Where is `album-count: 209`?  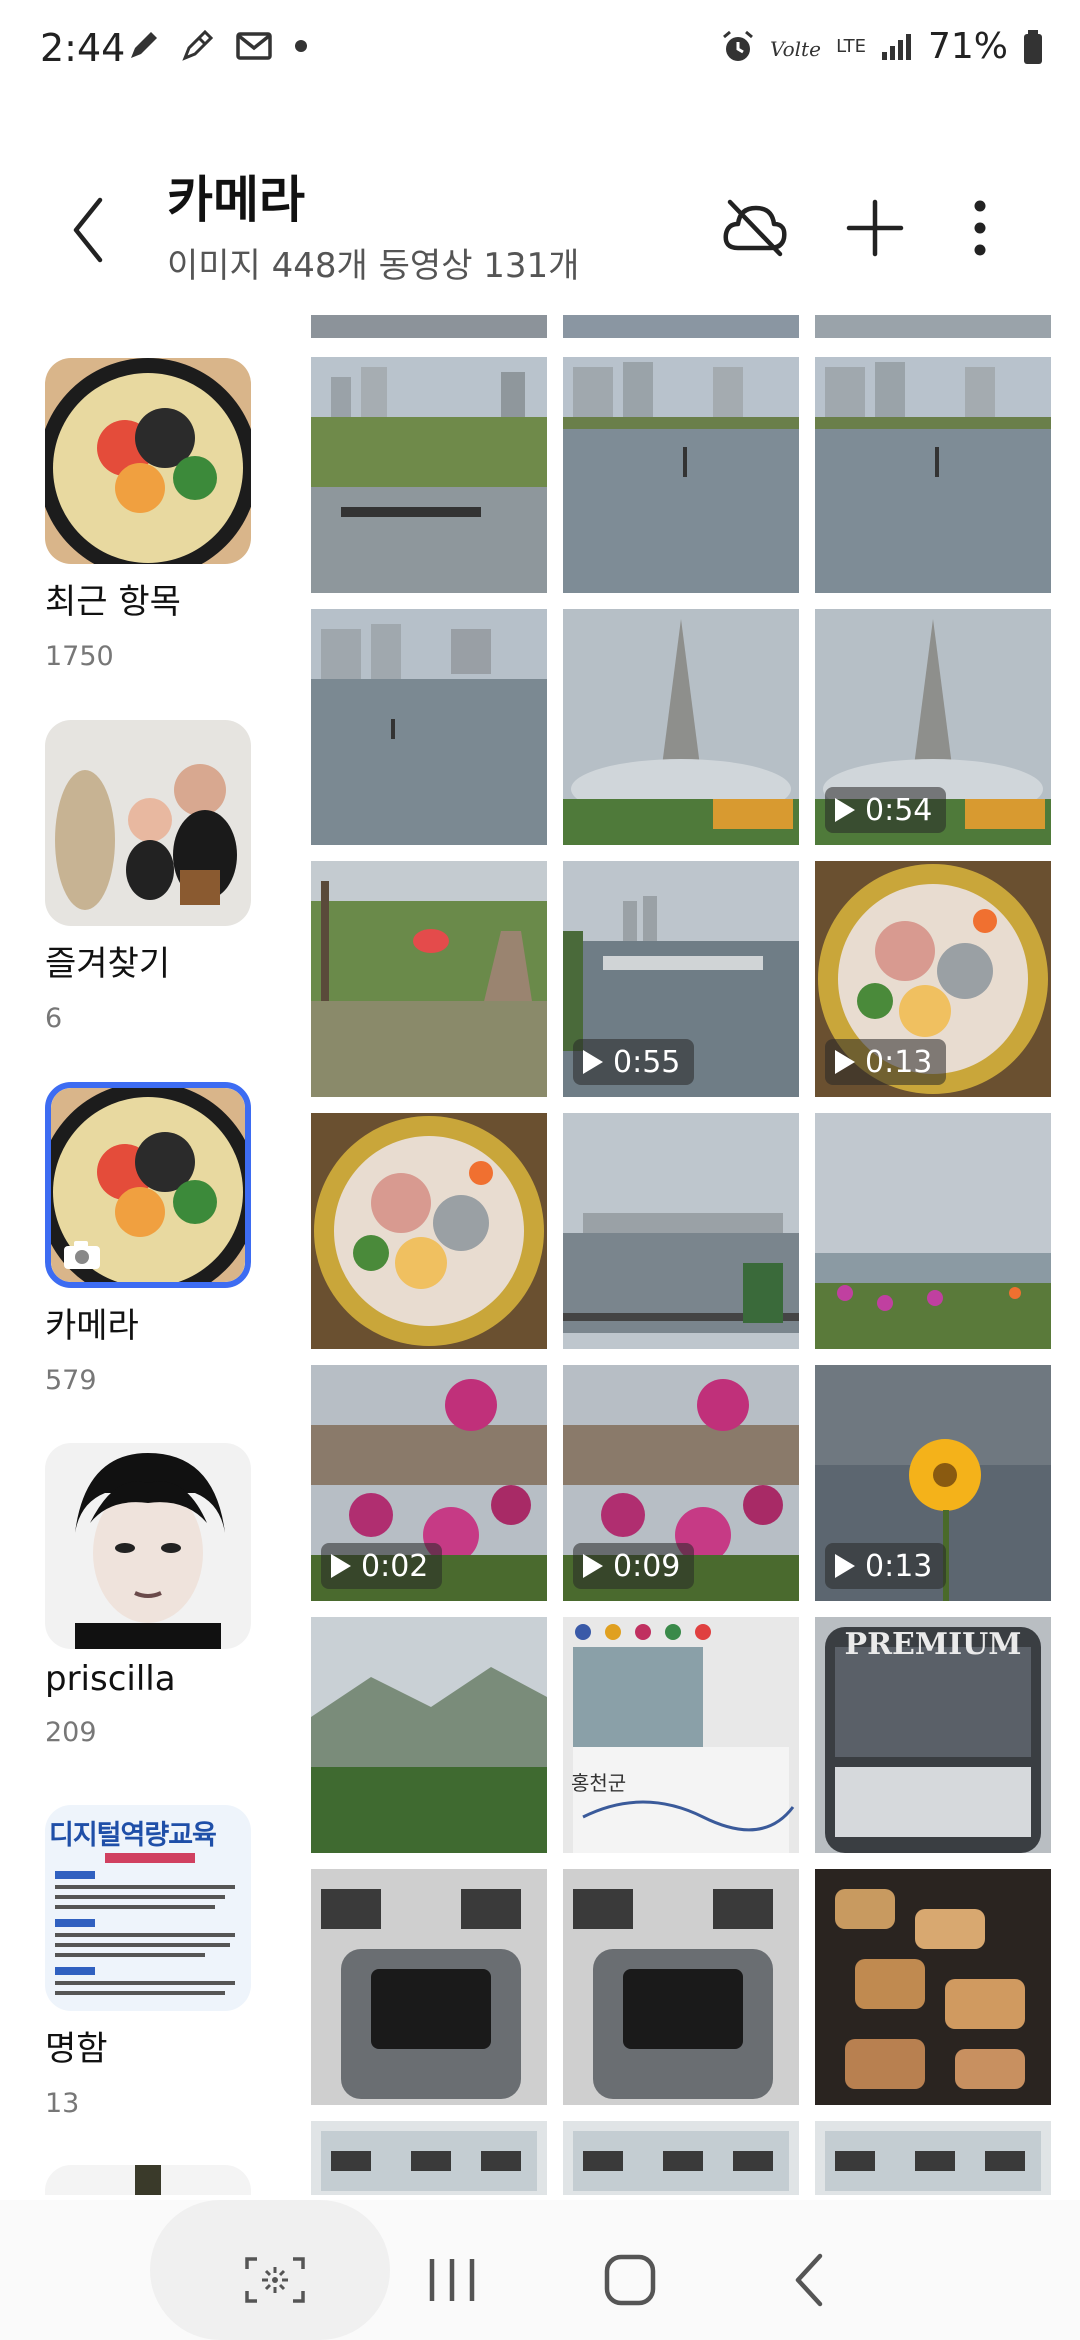 album-count: 209 is located at coordinates (71, 1732).